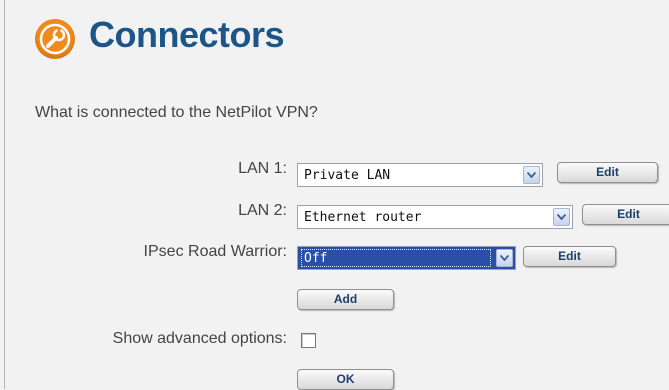 This screenshot has width=669, height=390. Describe the element at coordinates (199, 338) in the screenshot. I see `advanced-options-label: Show advanced options:` at that location.